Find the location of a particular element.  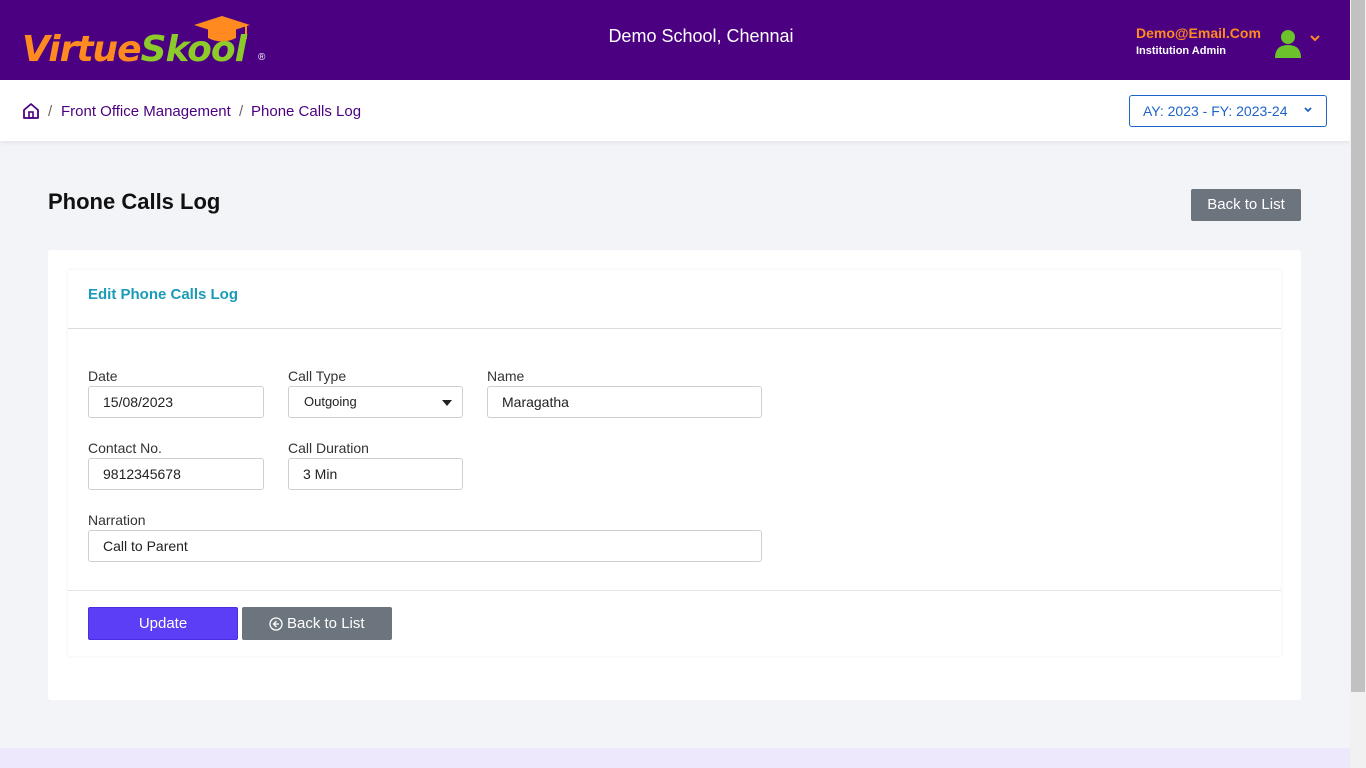

contact-no-label: Contact No. is located at coordinates (125, 448).